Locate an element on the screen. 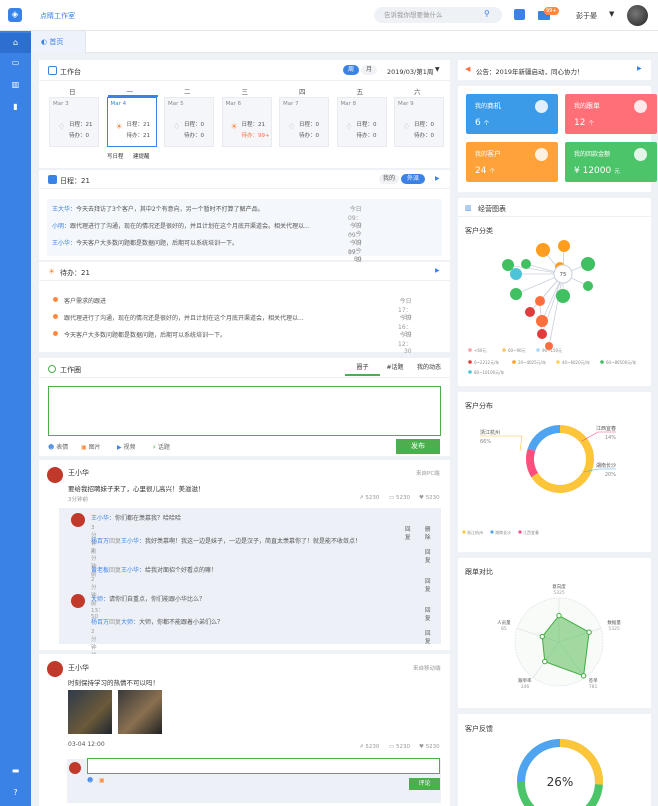 The height and width of the screenshot is (806, 658). chat-icon: ▬ is located at coordinates (15, 771).